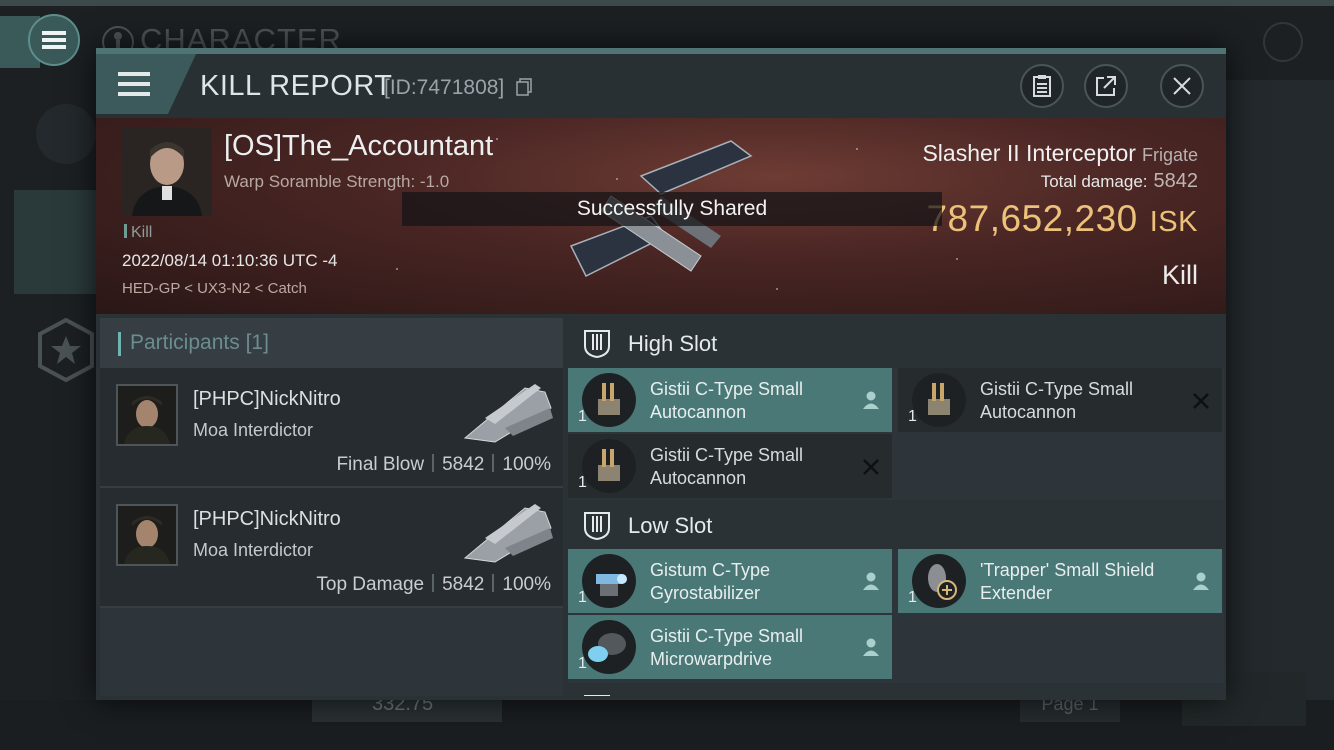 The width and height of the screenshot is (1334, 750). Describe the element at coordinates (1094, 181) in the screenshot. I see `total-damage-label: Total damage:` at that location.